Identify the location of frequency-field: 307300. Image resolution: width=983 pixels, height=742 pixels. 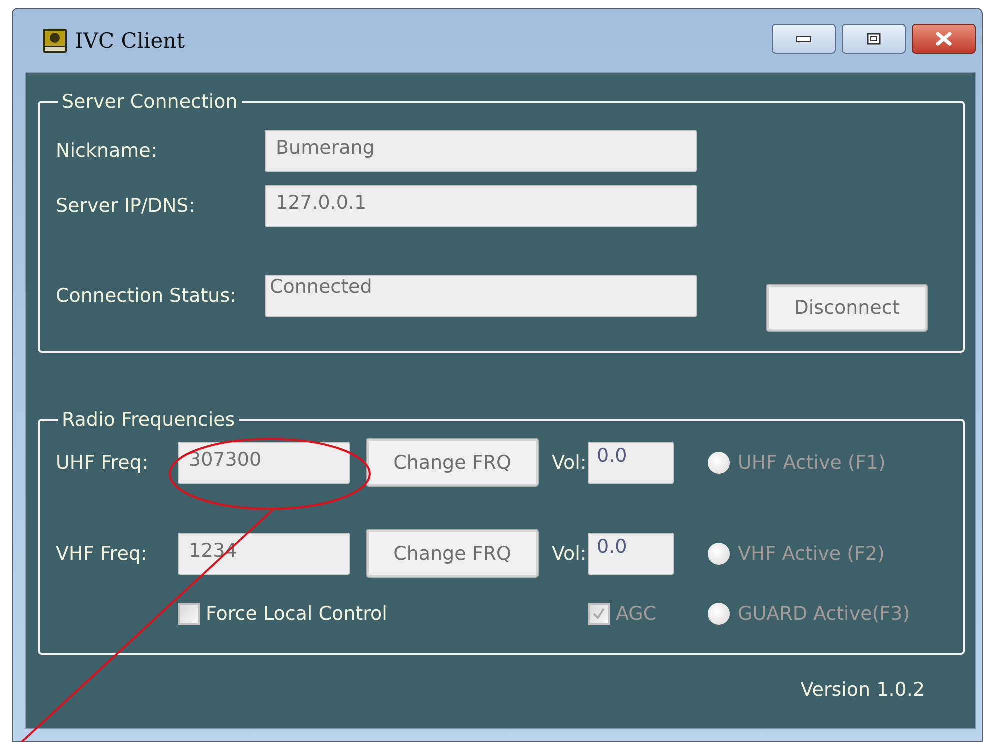
(264, 463).